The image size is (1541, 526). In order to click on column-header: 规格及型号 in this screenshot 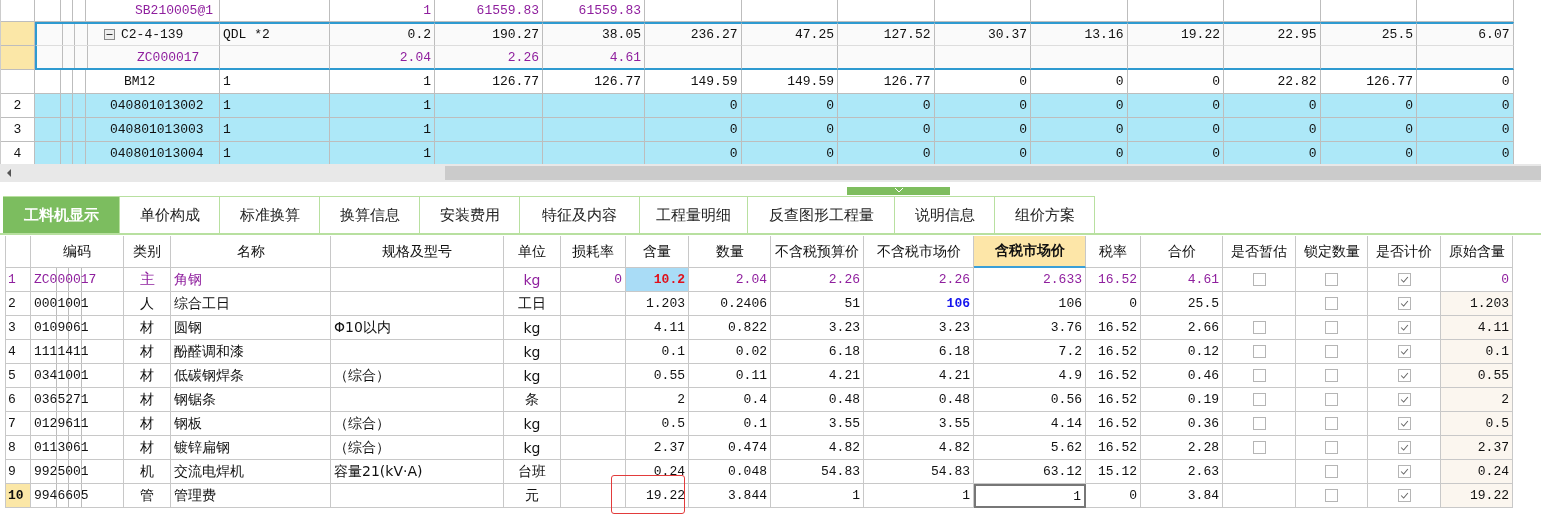, I will do `click(417, 252)`.